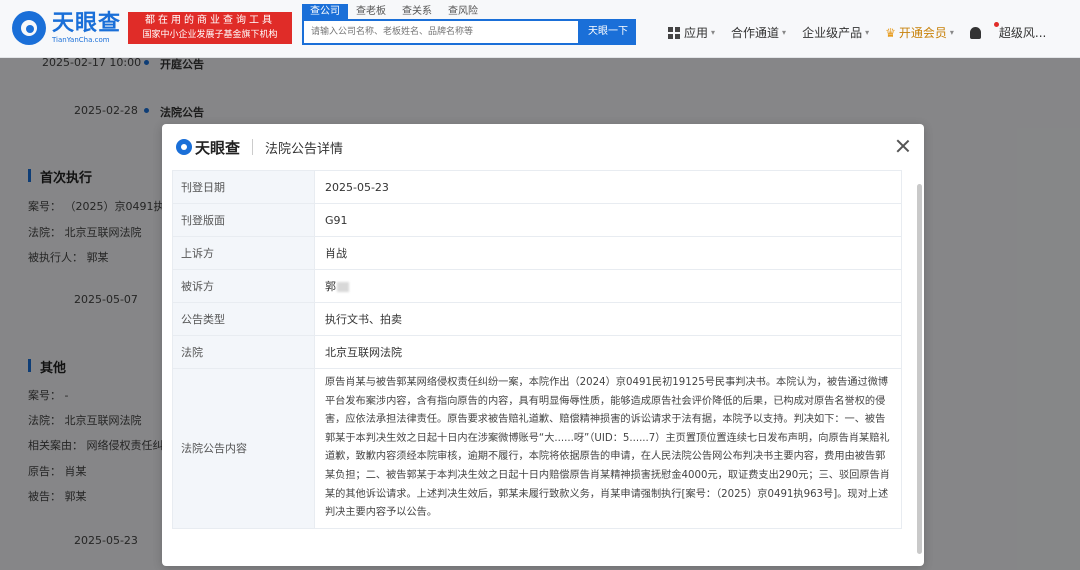  I want to click on site-logo: 天眼查 TianYanCha.com, so click(66, 28).